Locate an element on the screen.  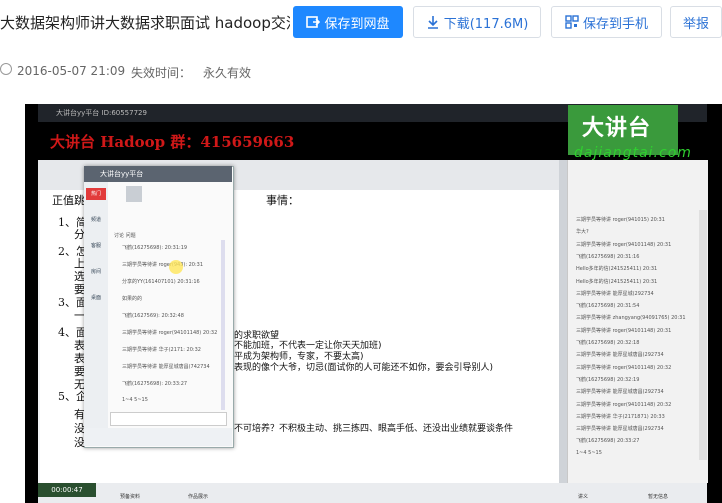
expiry-value: 永久有效 is located at coordinates (227, 73).